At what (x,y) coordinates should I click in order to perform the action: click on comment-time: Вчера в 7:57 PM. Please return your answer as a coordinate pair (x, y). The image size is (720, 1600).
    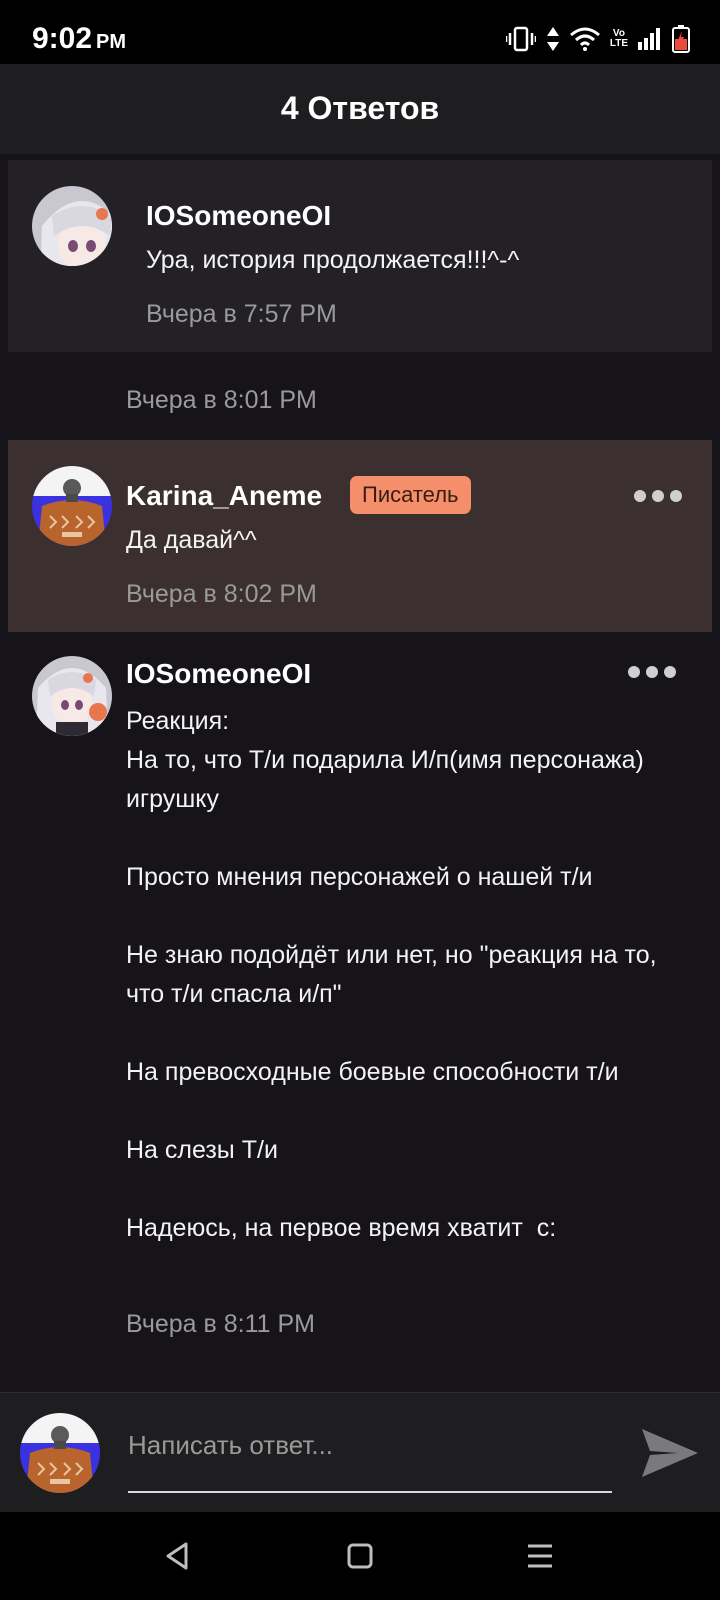
    Looking at the image, I should click on (241, 314).